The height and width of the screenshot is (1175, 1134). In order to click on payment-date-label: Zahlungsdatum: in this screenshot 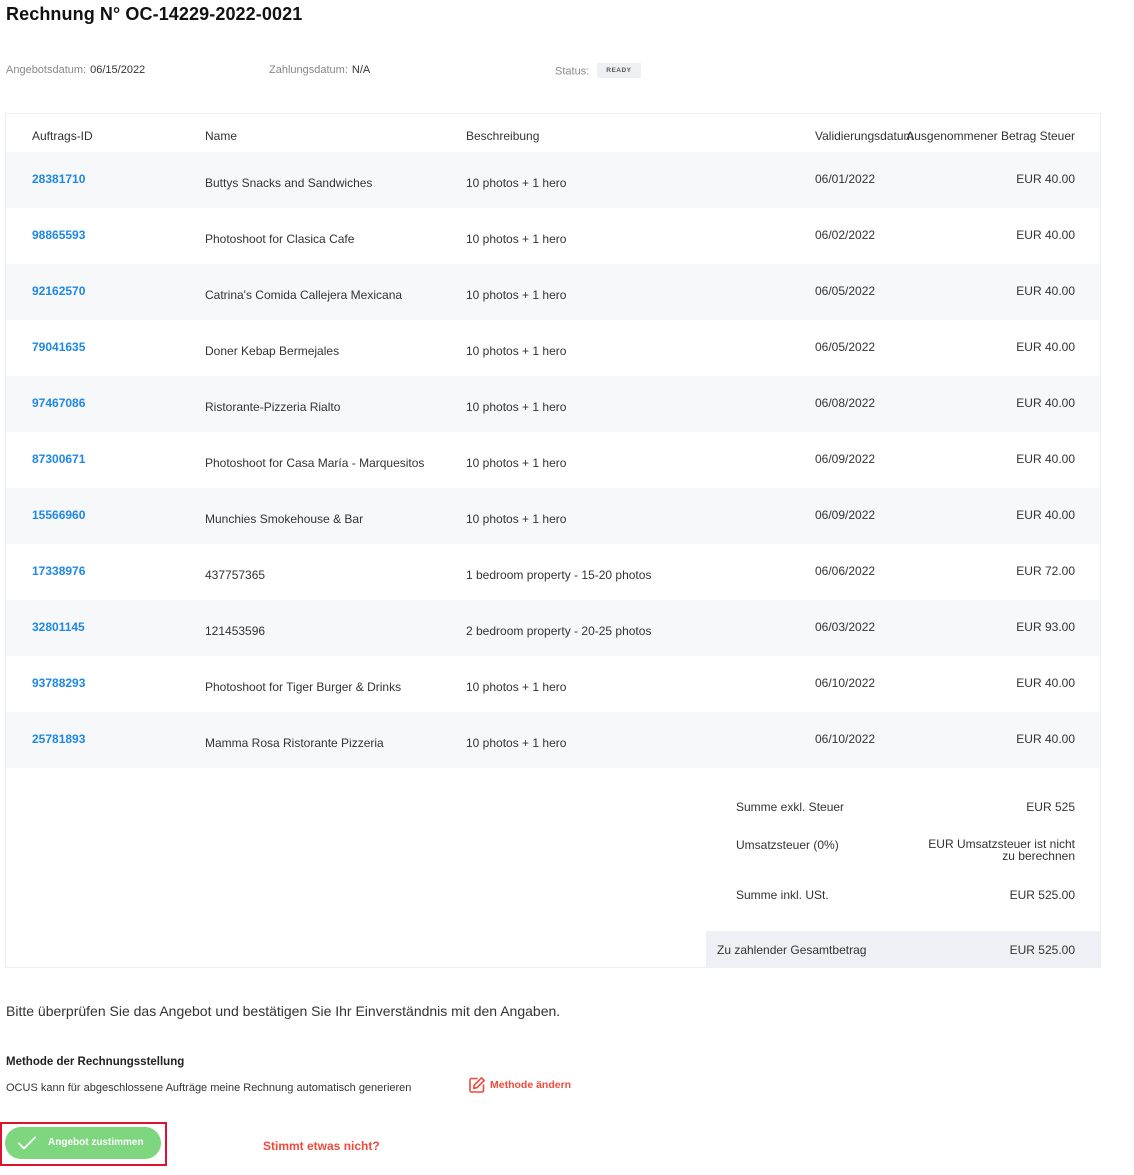, I will do `click(308, 70)`.